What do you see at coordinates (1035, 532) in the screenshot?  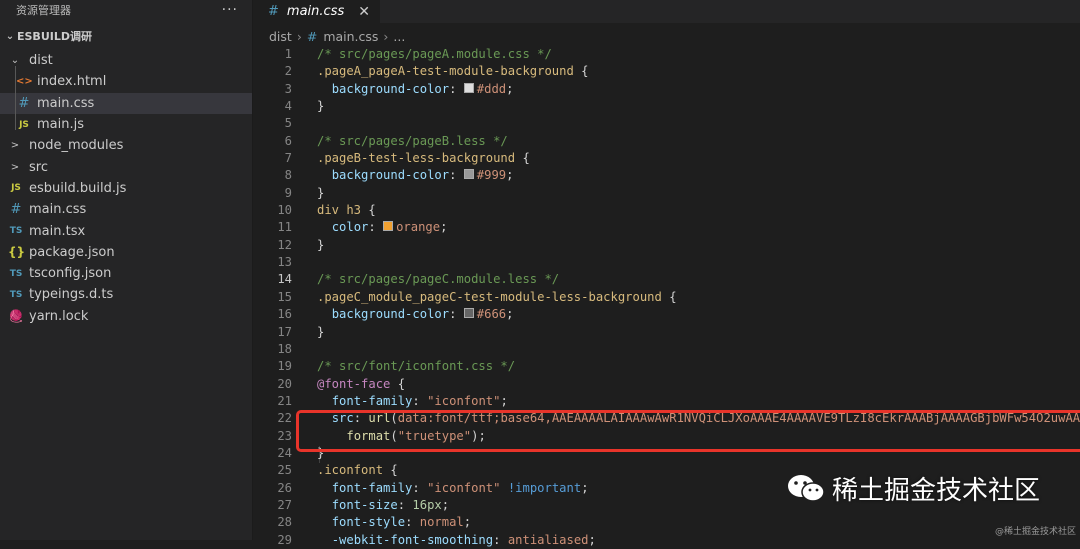 I see `watermark-small: @稀土掘金技术社区` at bounding box center [1035, 532].